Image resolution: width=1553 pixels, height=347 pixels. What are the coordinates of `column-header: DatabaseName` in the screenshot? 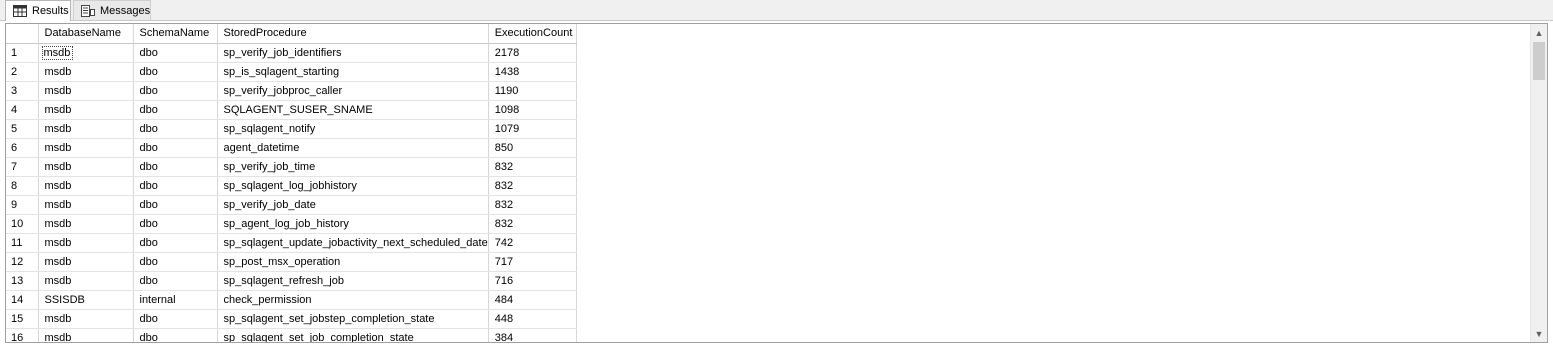 It's located at (86, 34).